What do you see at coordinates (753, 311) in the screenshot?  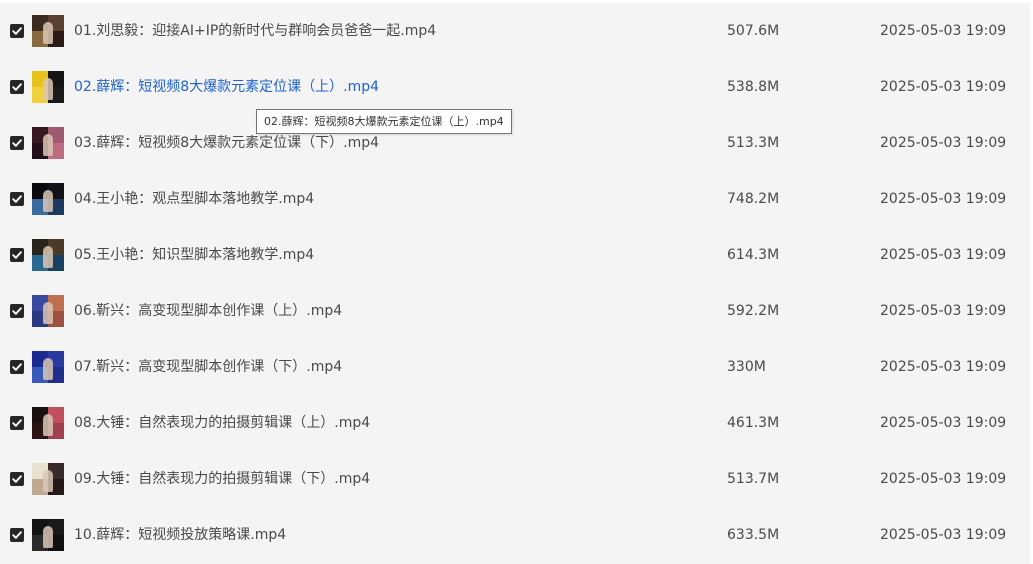 I see `file-size: 592.2M` at bounding box center [753, 311].